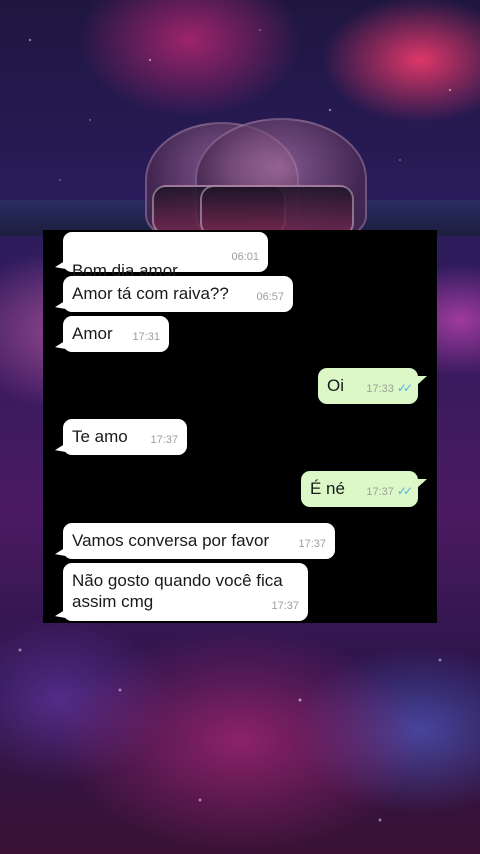 This screenshot has width=480, height=854. What do you see at coordinates (270, 297) in the screenshot?
I see `message-timestamp: 06:57` at bounding box center [270, 297].